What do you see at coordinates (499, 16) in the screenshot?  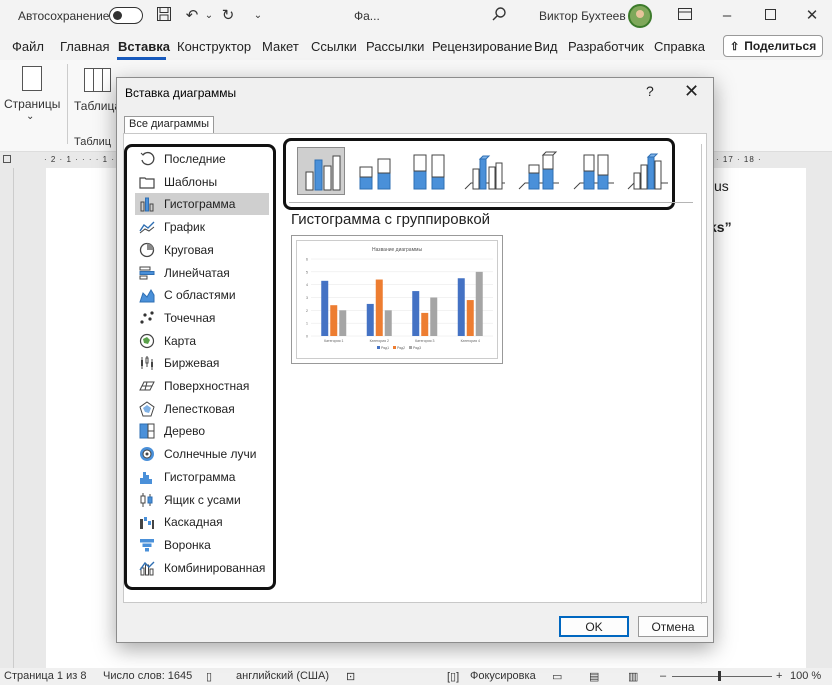 I see `search-icon` at bounding box center [499, 16].